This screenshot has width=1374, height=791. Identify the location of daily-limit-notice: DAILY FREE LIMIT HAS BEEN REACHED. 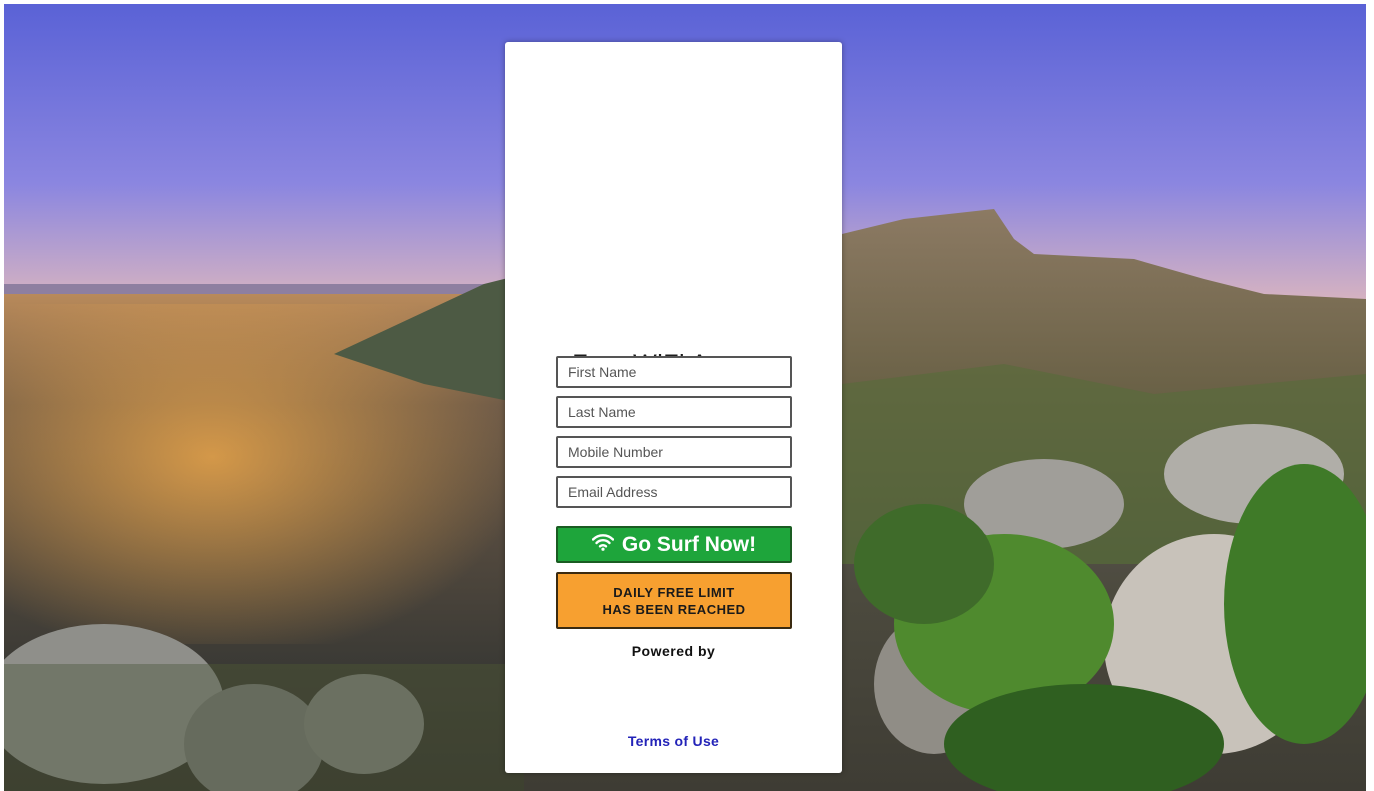
(674, 600).